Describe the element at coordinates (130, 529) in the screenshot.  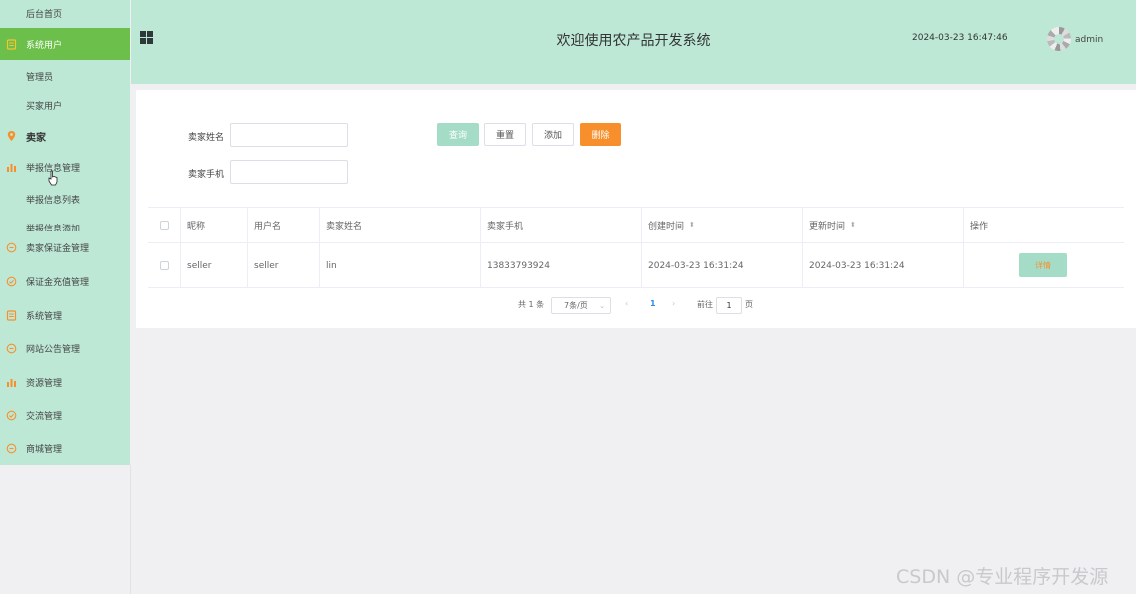
I see `sidebar-divider` at that location.